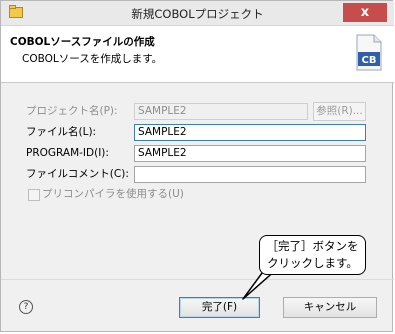 The height and width of the screenshot is (334, 395). I want to click on file-comment-field, so click(250, 174).